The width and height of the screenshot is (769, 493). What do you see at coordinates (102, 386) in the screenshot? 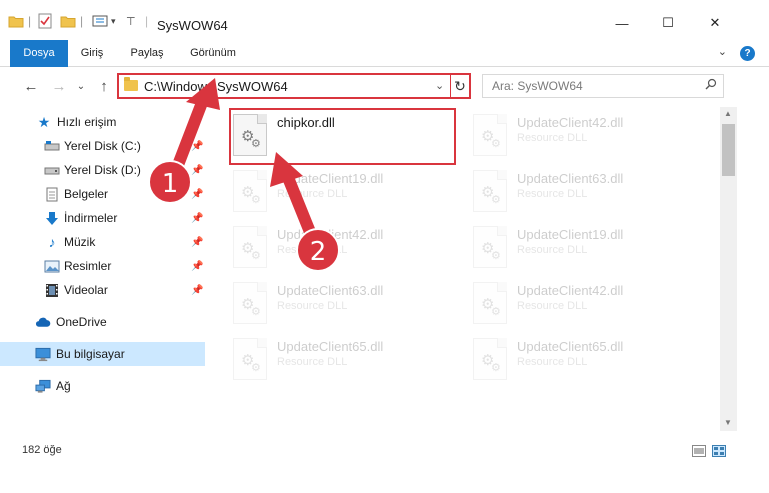
I see `sidebar-item-network: Ağ` at bounding box center [102, 386].